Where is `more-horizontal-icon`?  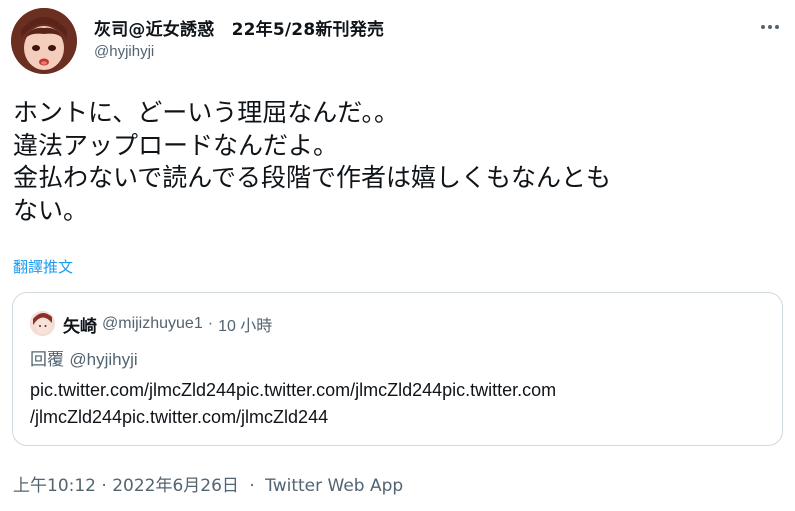
more-horizontal-icon is located at coordinates (763, 27).